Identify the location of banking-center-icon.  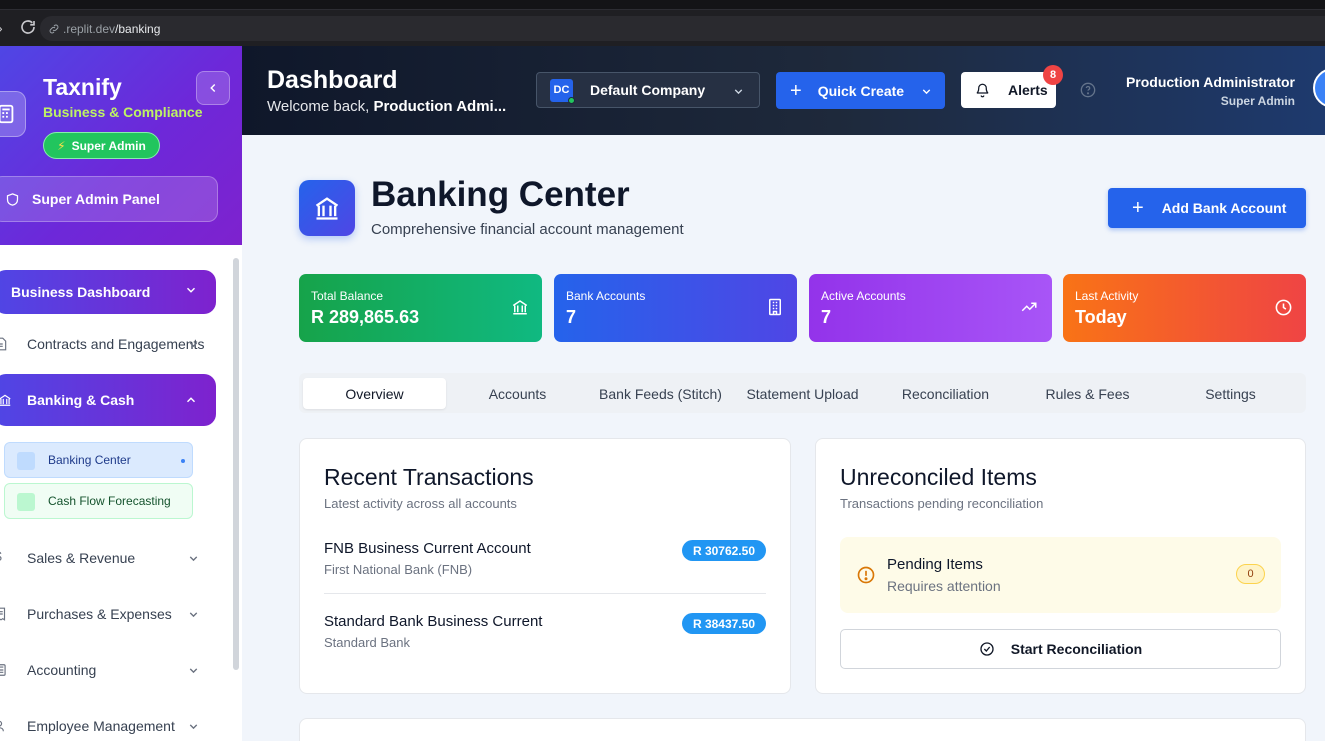
(26, 461).